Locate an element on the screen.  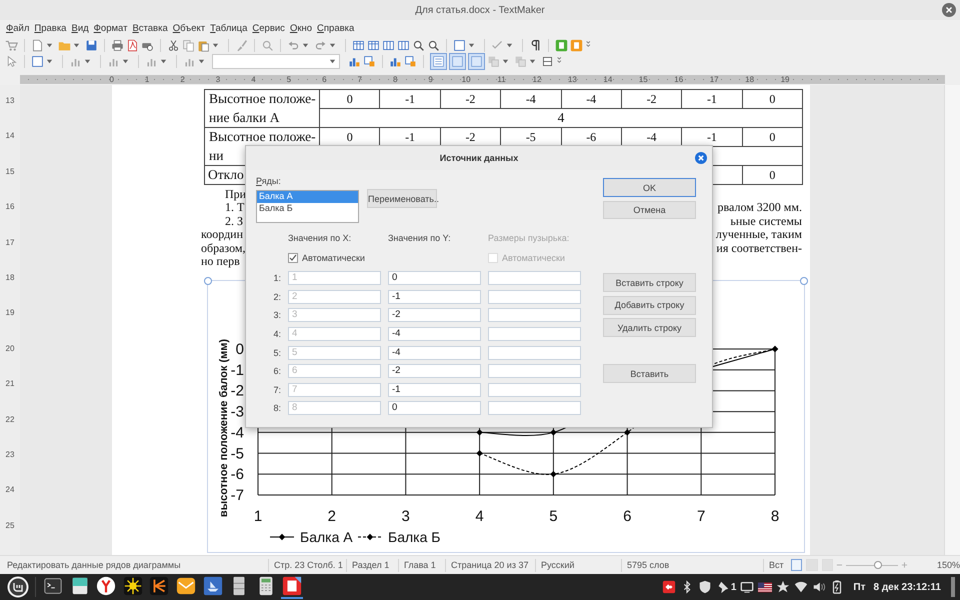
series-list: Балка А Балка Б is located at coordinates (307, 206).